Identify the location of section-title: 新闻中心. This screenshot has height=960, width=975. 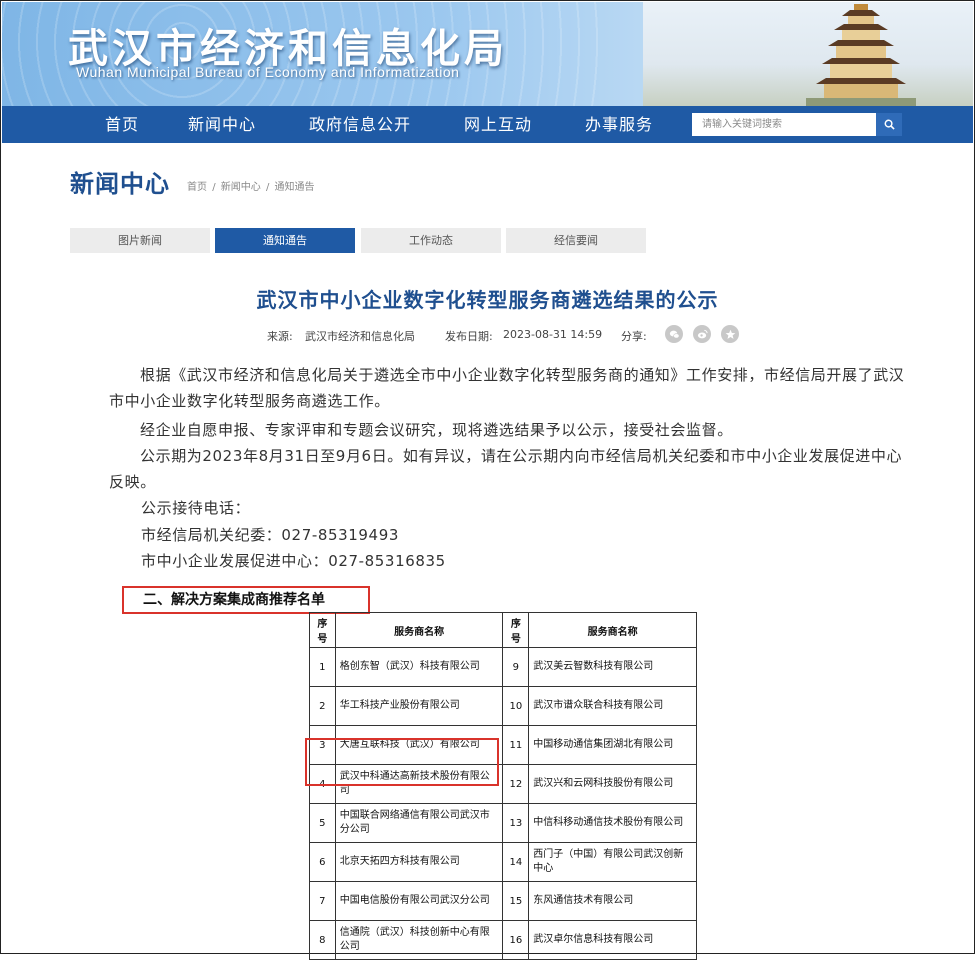
(120, 183).